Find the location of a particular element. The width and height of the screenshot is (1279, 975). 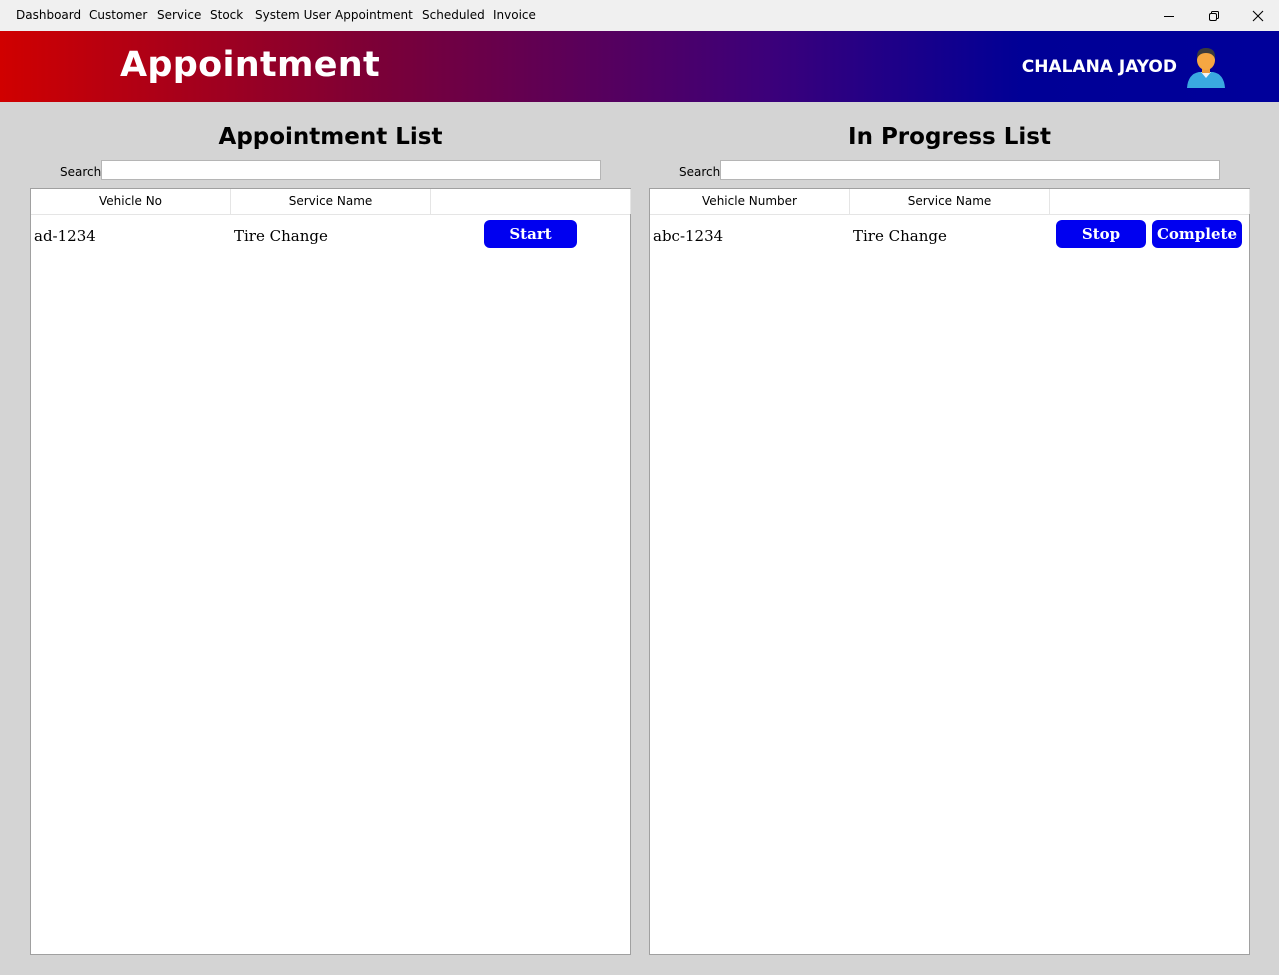

column-header-vehicle-number: Vehicle Number is located at coordinates (750, 201).